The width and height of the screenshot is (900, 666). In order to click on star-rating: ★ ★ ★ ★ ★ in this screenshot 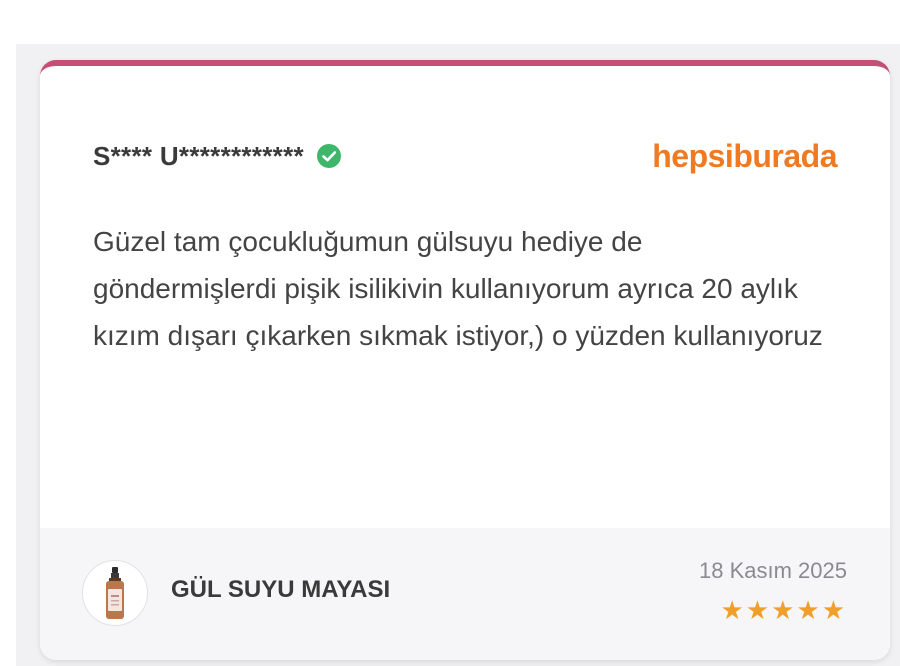, I will do `click(782, 610)`.